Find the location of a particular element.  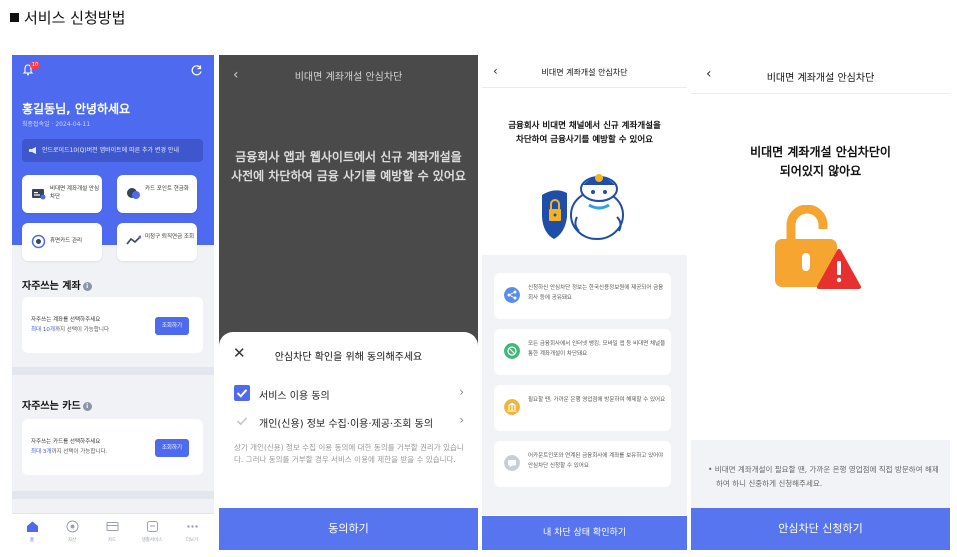

page-heading: 서비스 신청방법 is located at coordinates (67, 17).